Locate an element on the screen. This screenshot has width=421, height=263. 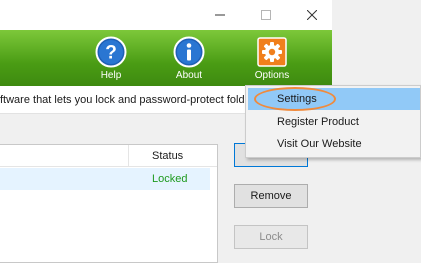
close-button is located at coordinates (312, 15).